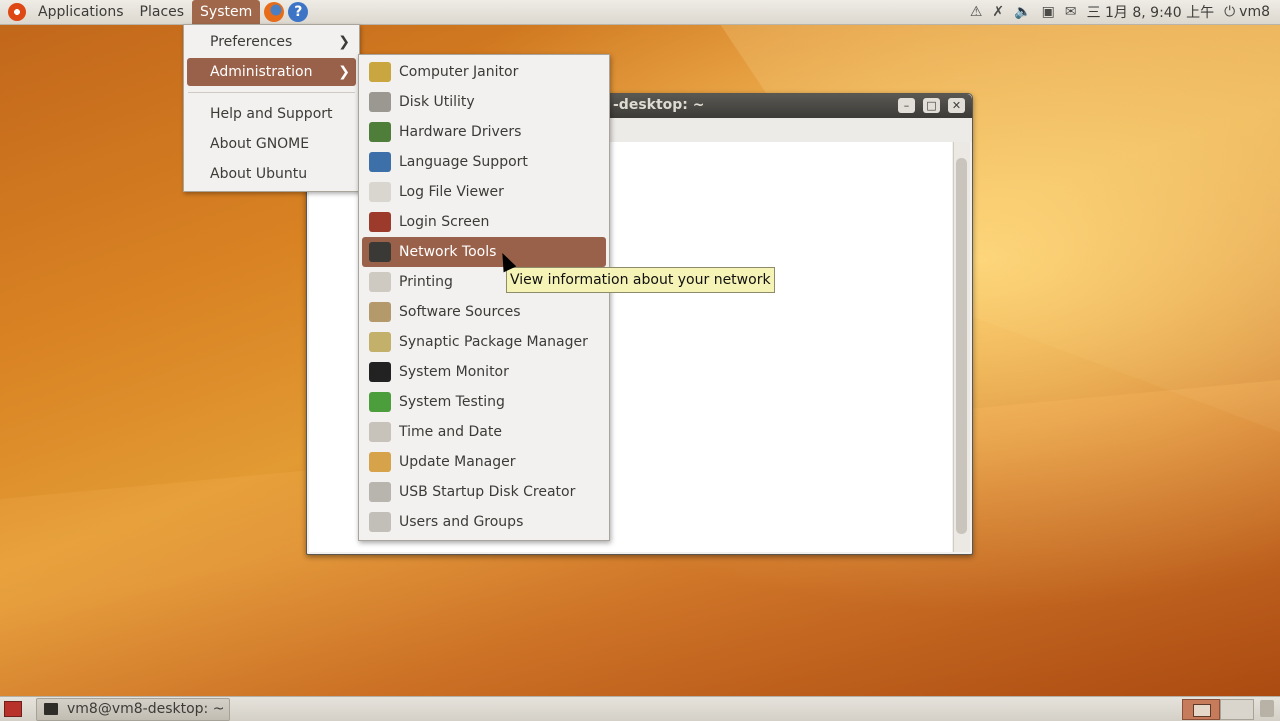 The height and width of the screenshot is (721, 1280). I want to click on tooltip: View information about your network, so click(640, 280).